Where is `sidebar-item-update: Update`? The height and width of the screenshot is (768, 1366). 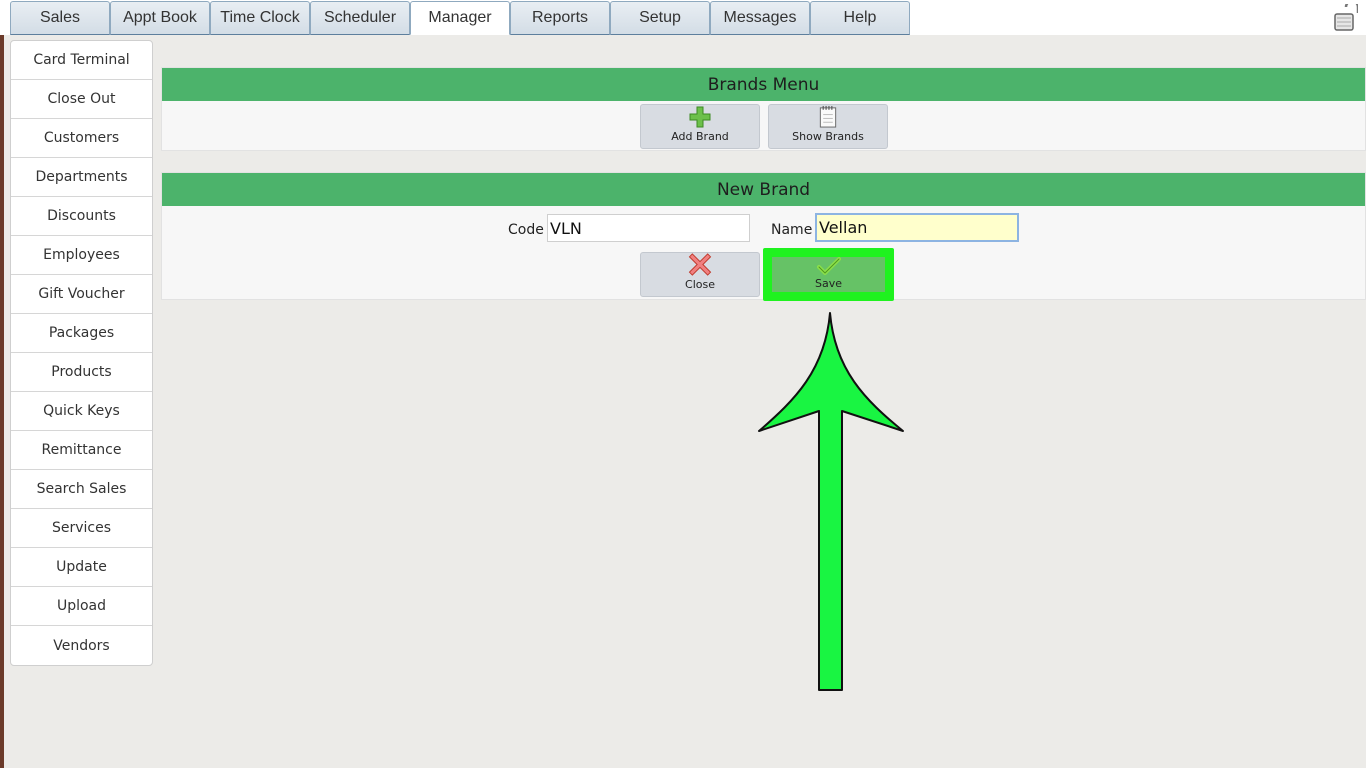
sidebar-item-update: Update is located at coordinates (81, 567).